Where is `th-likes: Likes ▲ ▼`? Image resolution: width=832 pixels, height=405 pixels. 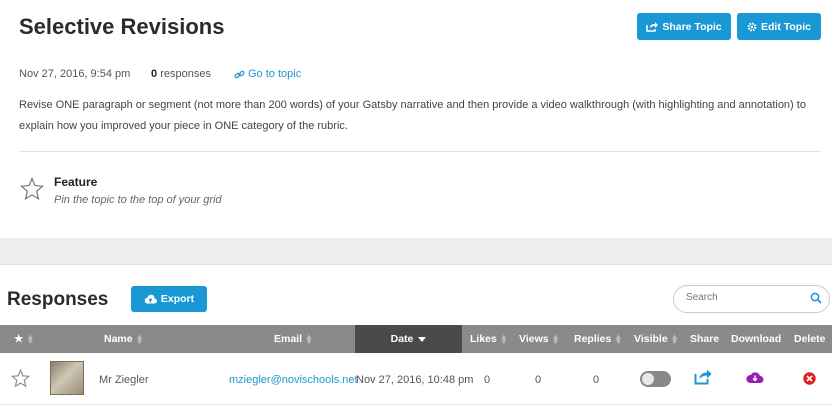
th-likes: Likes ▲ ▼ is located at coordinates (489, 339).